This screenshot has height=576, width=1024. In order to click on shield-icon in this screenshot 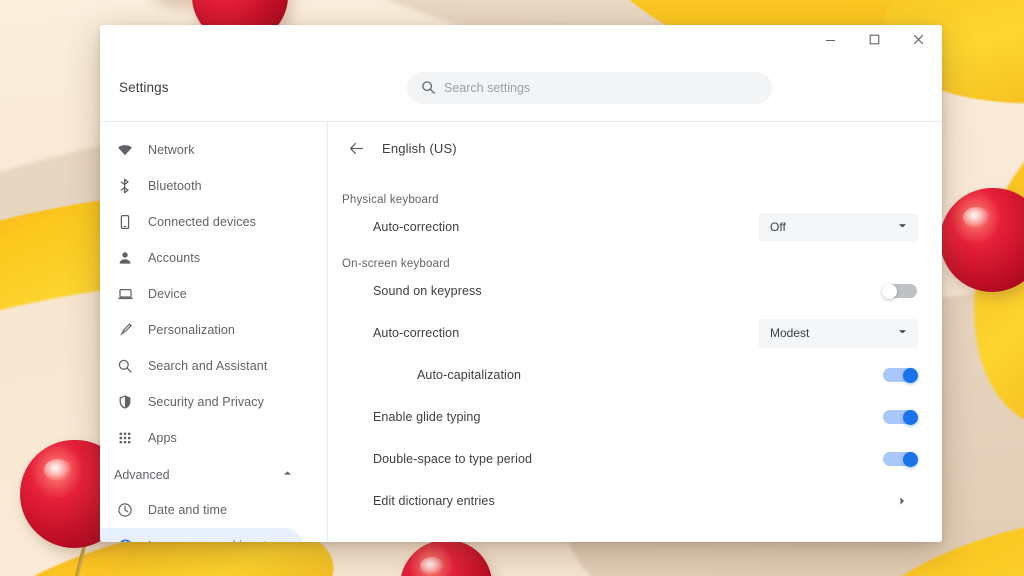, I will do `click(125, 402)`.